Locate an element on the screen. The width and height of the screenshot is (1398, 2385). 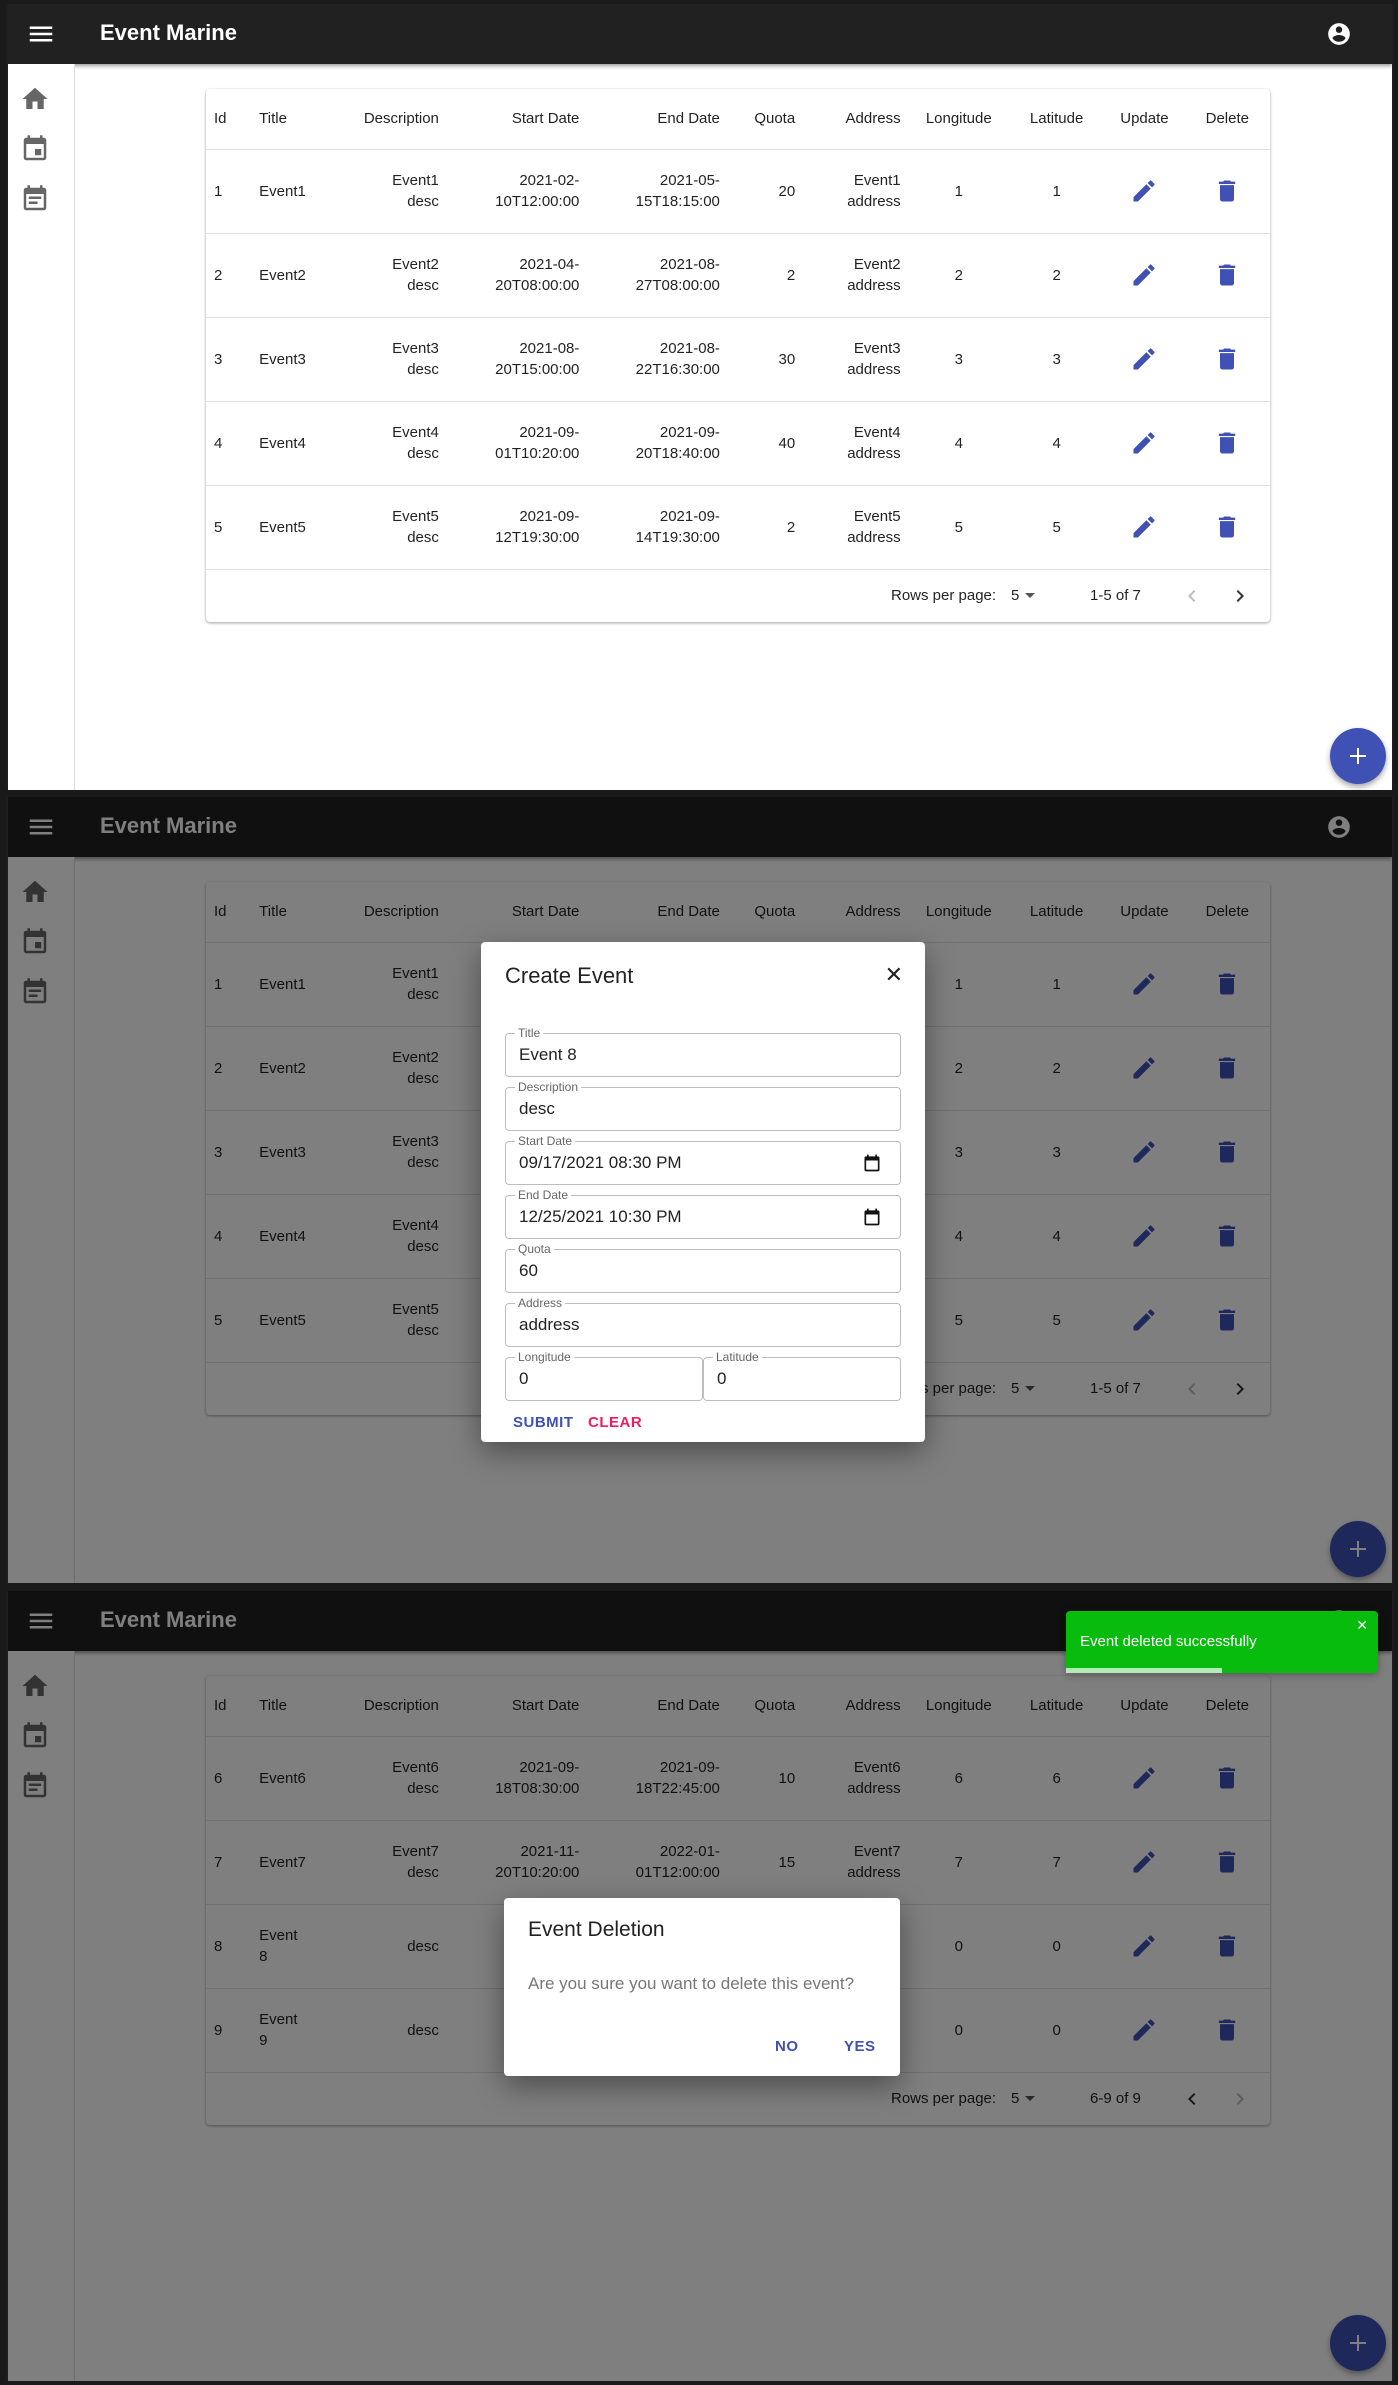
cell-description: Event4 desc is located at coordinates (389, 443).